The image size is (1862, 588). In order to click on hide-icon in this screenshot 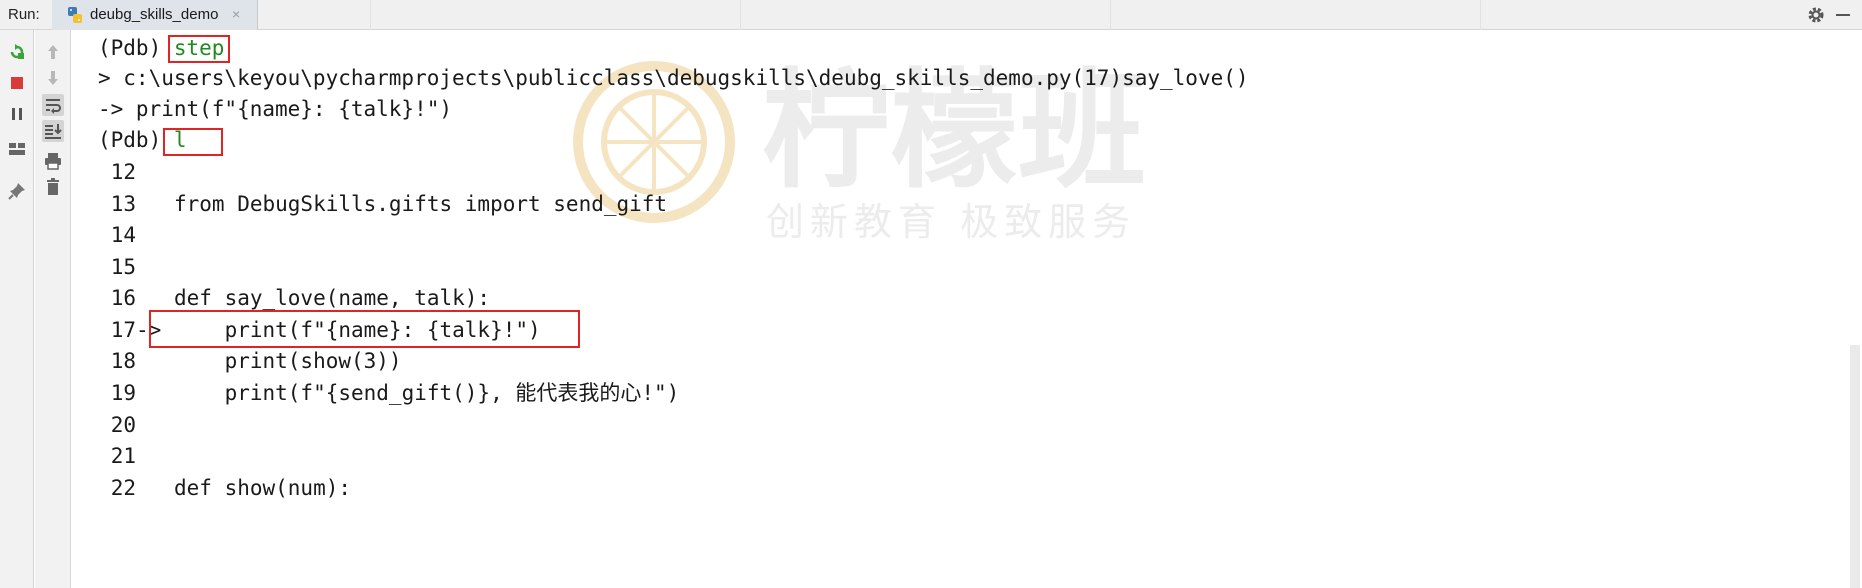, I will do `click(1843, 15)`.